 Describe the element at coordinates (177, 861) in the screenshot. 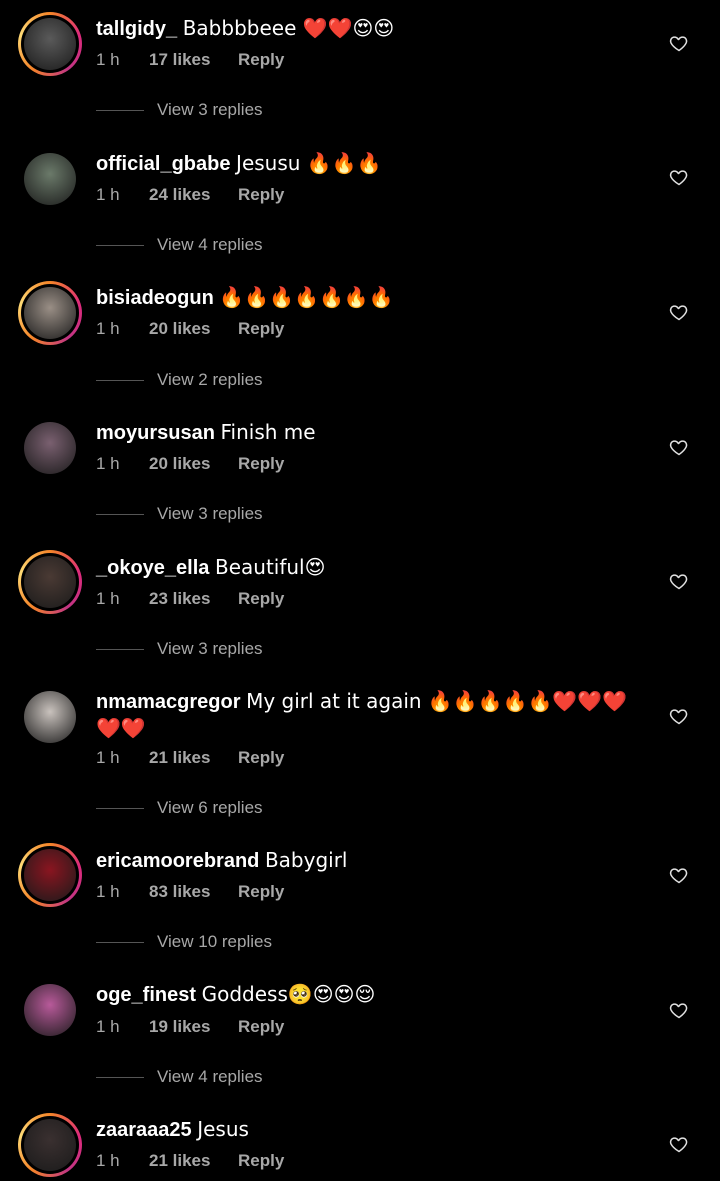

I see `comment-username: ericamoorebrand` at that location.